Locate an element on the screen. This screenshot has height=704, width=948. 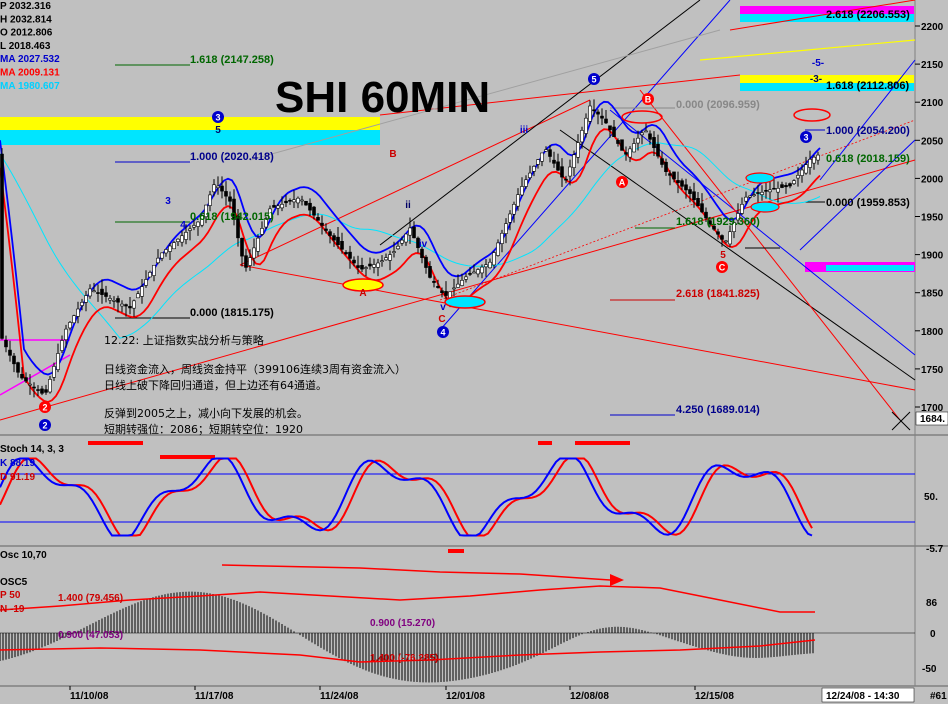
note-line: 日线上破下降回归通道，但上边还有64通道。 is located at coordinates (215, 385).